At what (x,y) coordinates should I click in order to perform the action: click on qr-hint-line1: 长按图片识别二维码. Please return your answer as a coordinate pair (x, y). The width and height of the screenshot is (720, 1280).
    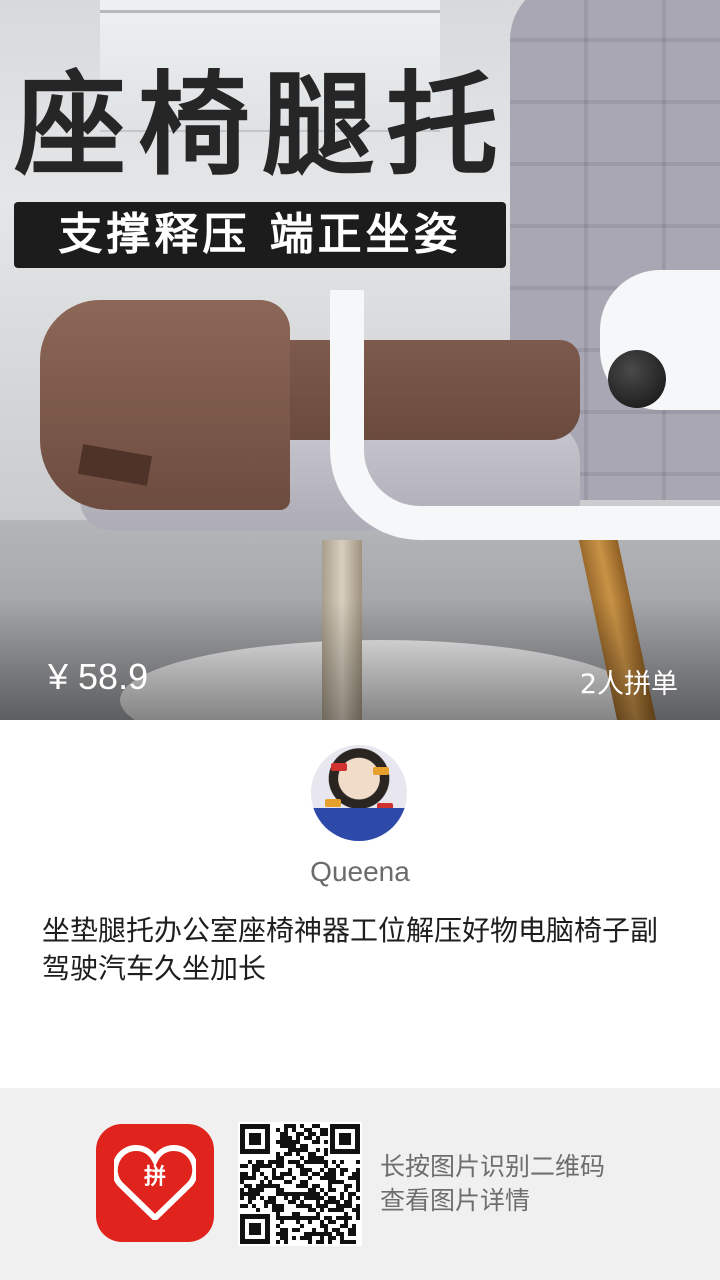
    Looking at the image, I should click on (493, 1166).